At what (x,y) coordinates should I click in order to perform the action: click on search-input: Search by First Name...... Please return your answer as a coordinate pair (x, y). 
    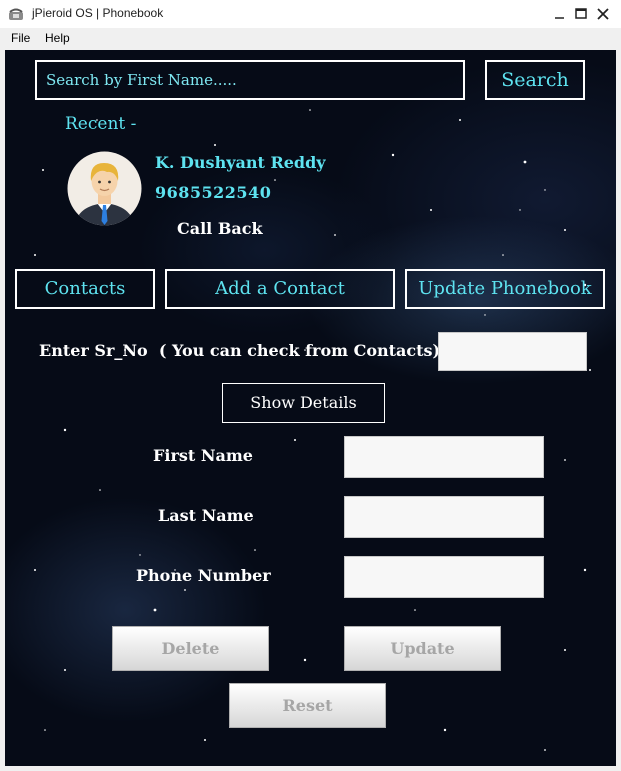
    Looking at the image, I should click on (250, 80).